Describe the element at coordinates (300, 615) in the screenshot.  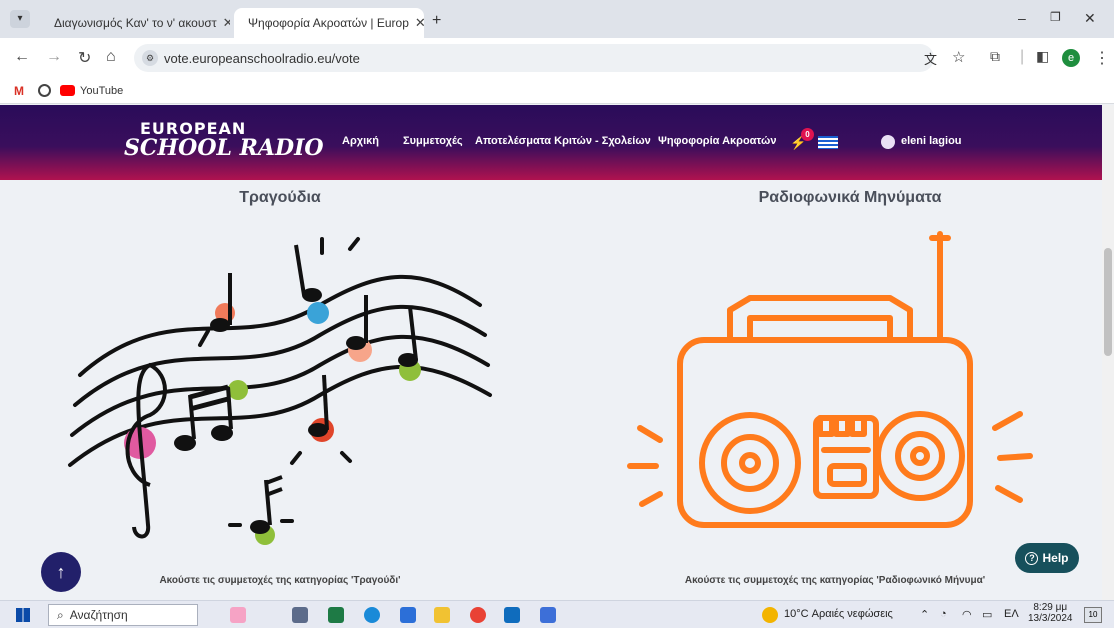
I see `task-view-icon` at that location.